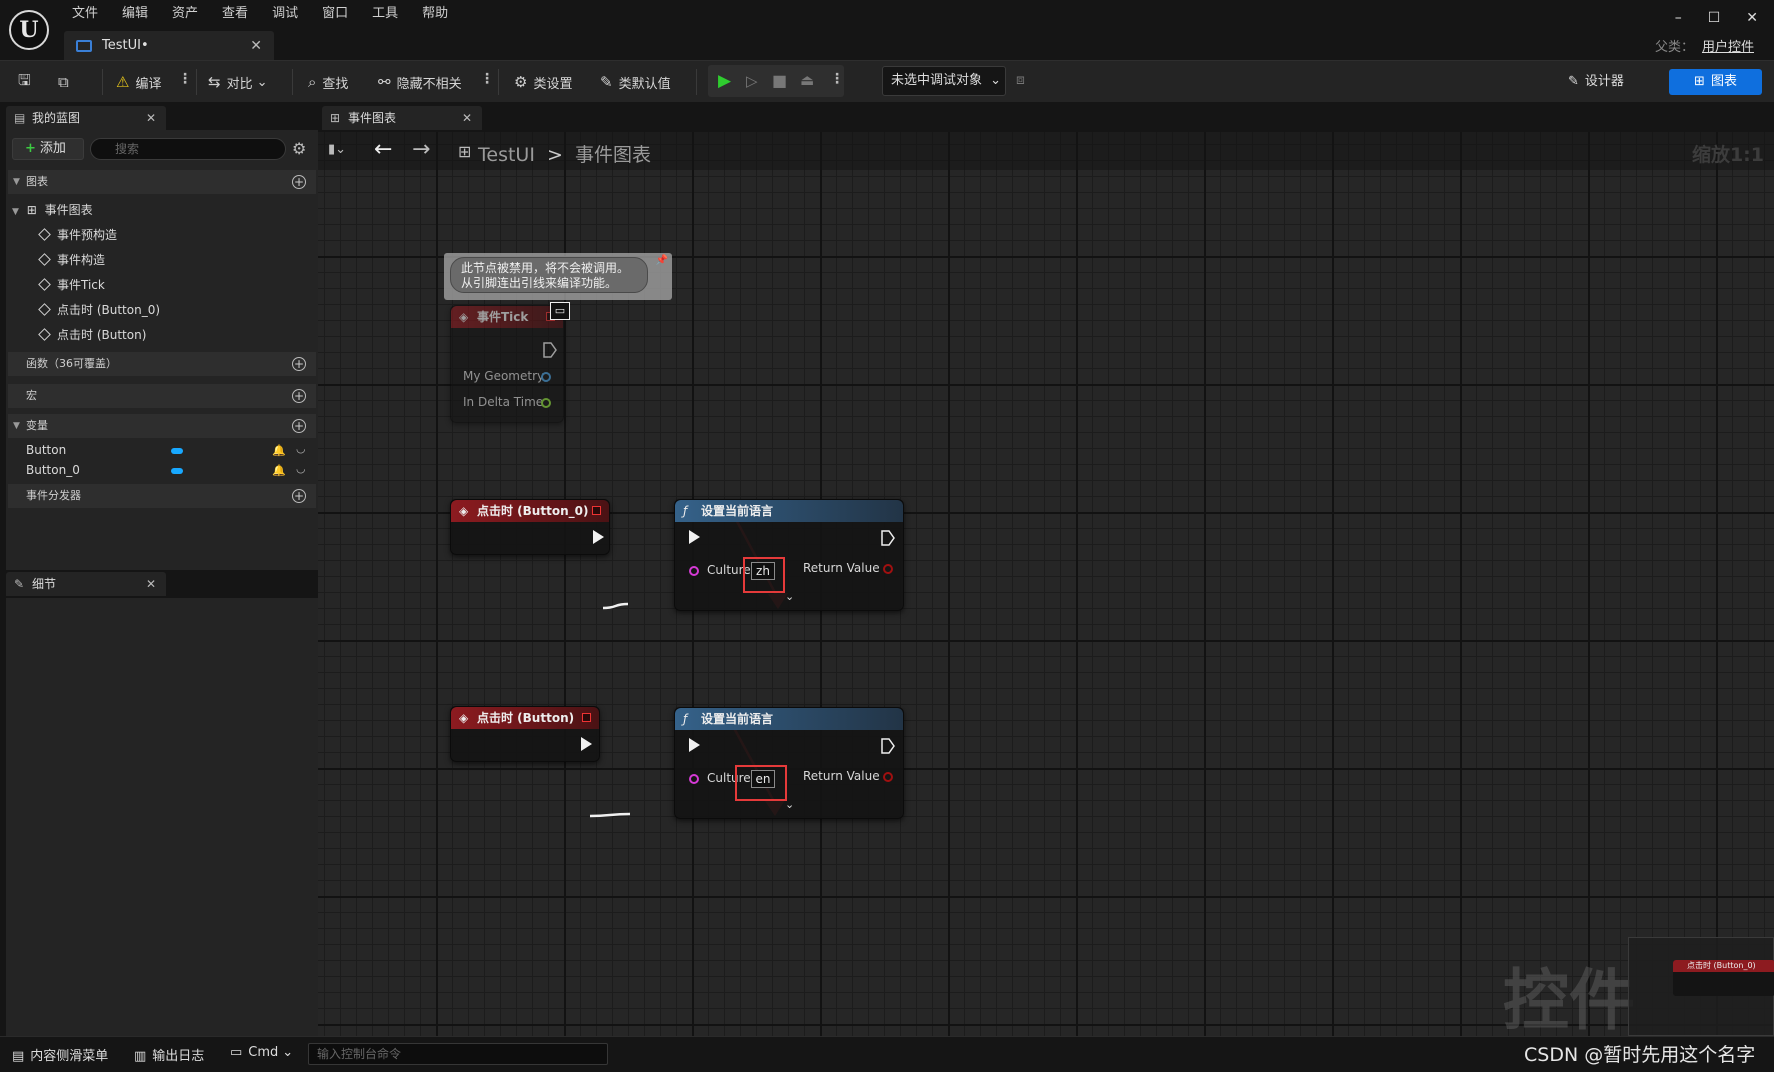 The height and width of the screenshot is (1072, 1774). Describe the element at coordinates (752, 81) in the screenshot. I see `step-icon: ▷` at that location.